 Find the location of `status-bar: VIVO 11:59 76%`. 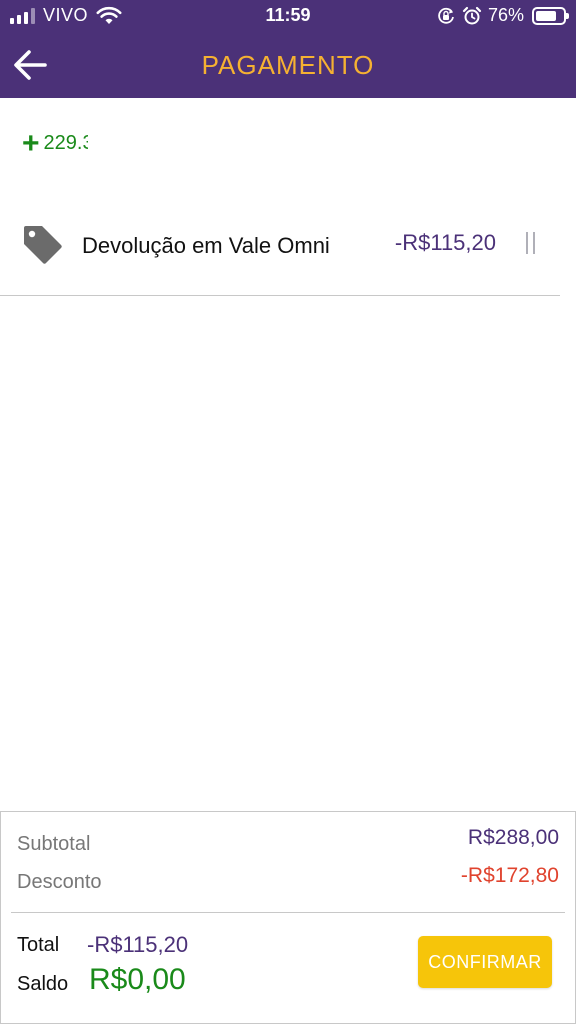

status-bar: VIVO 11:59 76% is located at coordinates (288, 16).